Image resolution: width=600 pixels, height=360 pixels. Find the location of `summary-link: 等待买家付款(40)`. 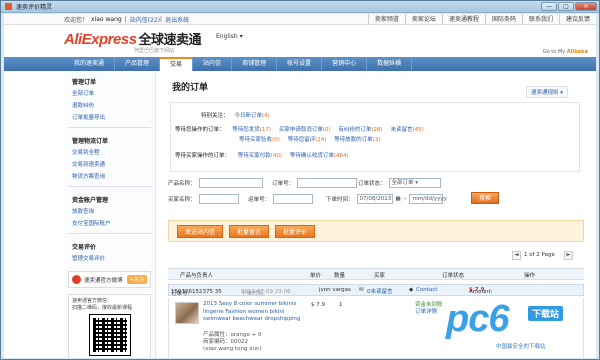

summary-link: 等待买家付款(40) is located at coordinates (260, 156).